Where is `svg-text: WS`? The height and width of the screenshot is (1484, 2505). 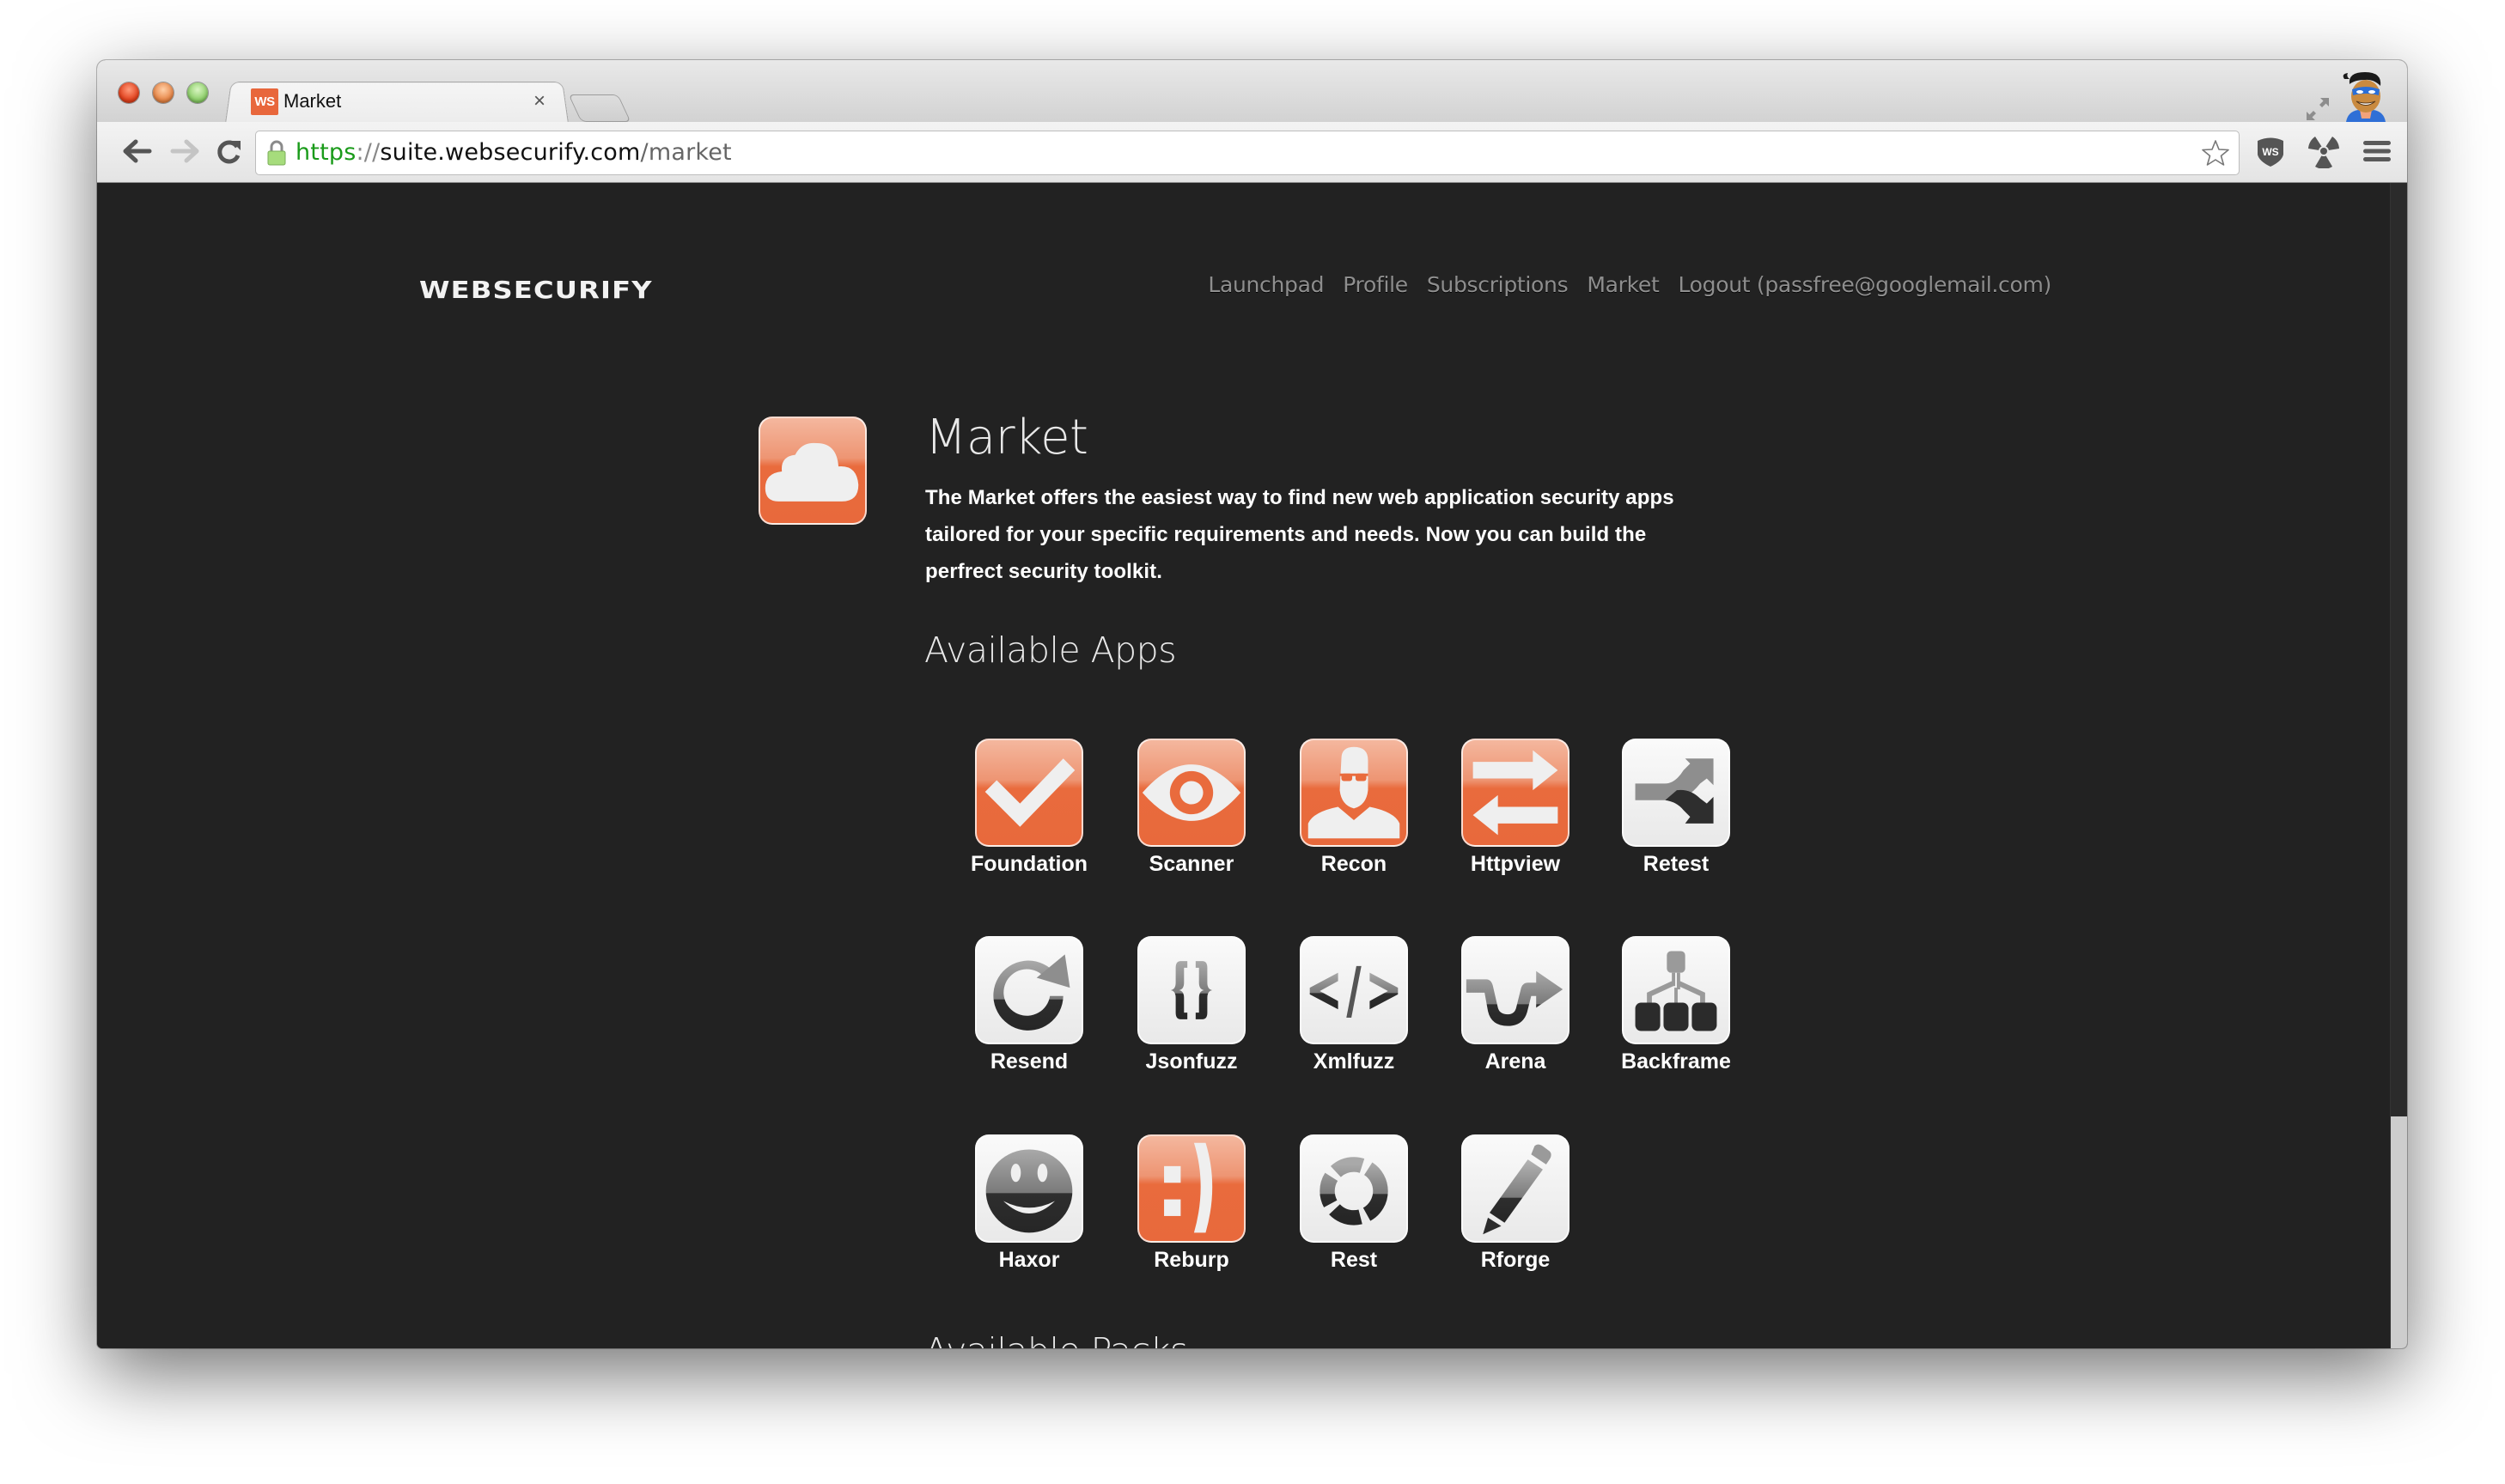
svg-text: WS is located at coordinates (2270, 152).